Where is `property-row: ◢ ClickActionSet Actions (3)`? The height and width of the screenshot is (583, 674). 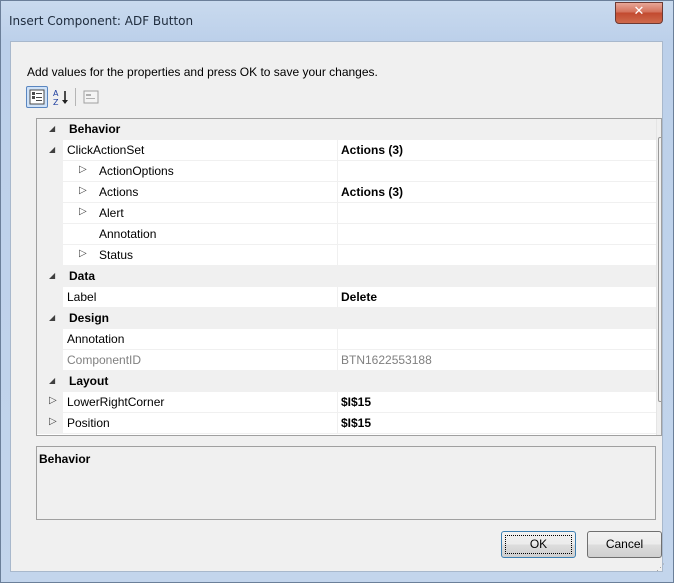
property-row: ◢ ClickActionSet Actions (3) is located at coordinates (347, 150).